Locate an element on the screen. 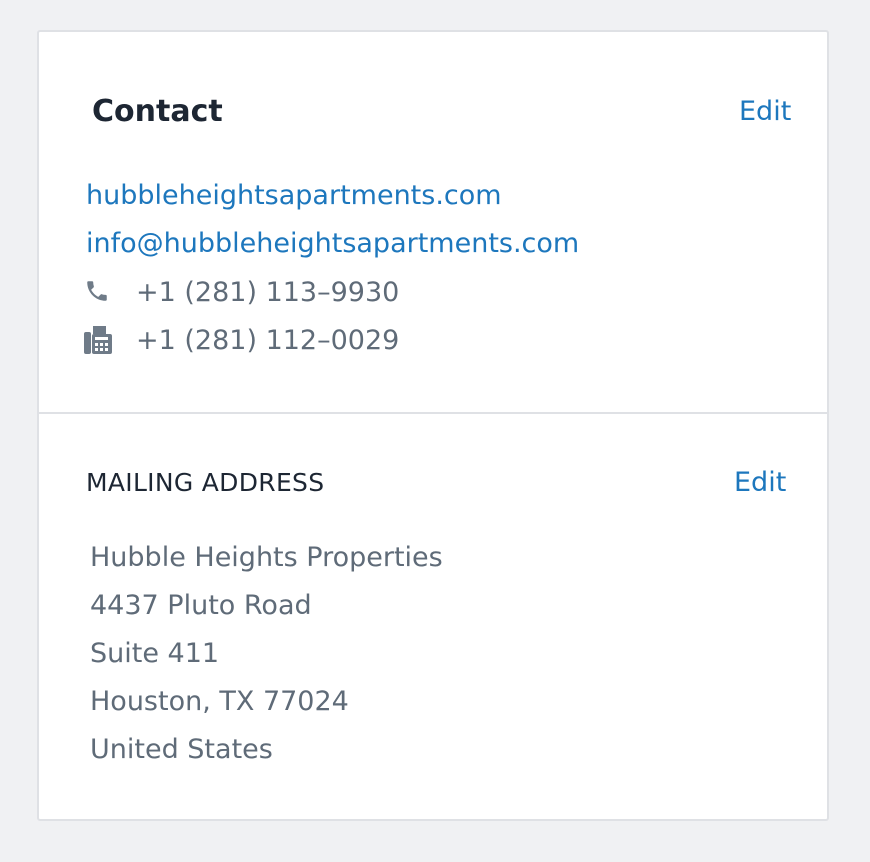 Image resolution: width=870 pixels, height=862 pixels. address-line-street: 4437 Pluto Road is located at coordinates (201, 605).